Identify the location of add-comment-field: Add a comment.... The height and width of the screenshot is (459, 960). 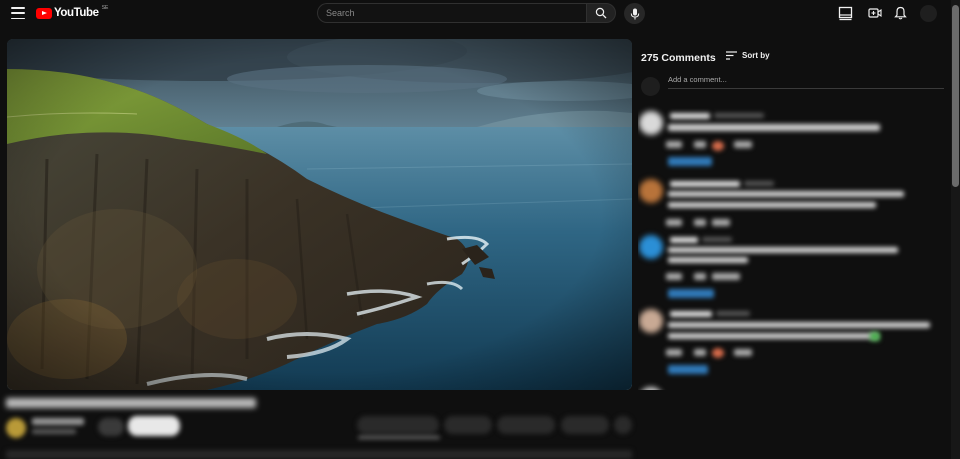
(806, 82).